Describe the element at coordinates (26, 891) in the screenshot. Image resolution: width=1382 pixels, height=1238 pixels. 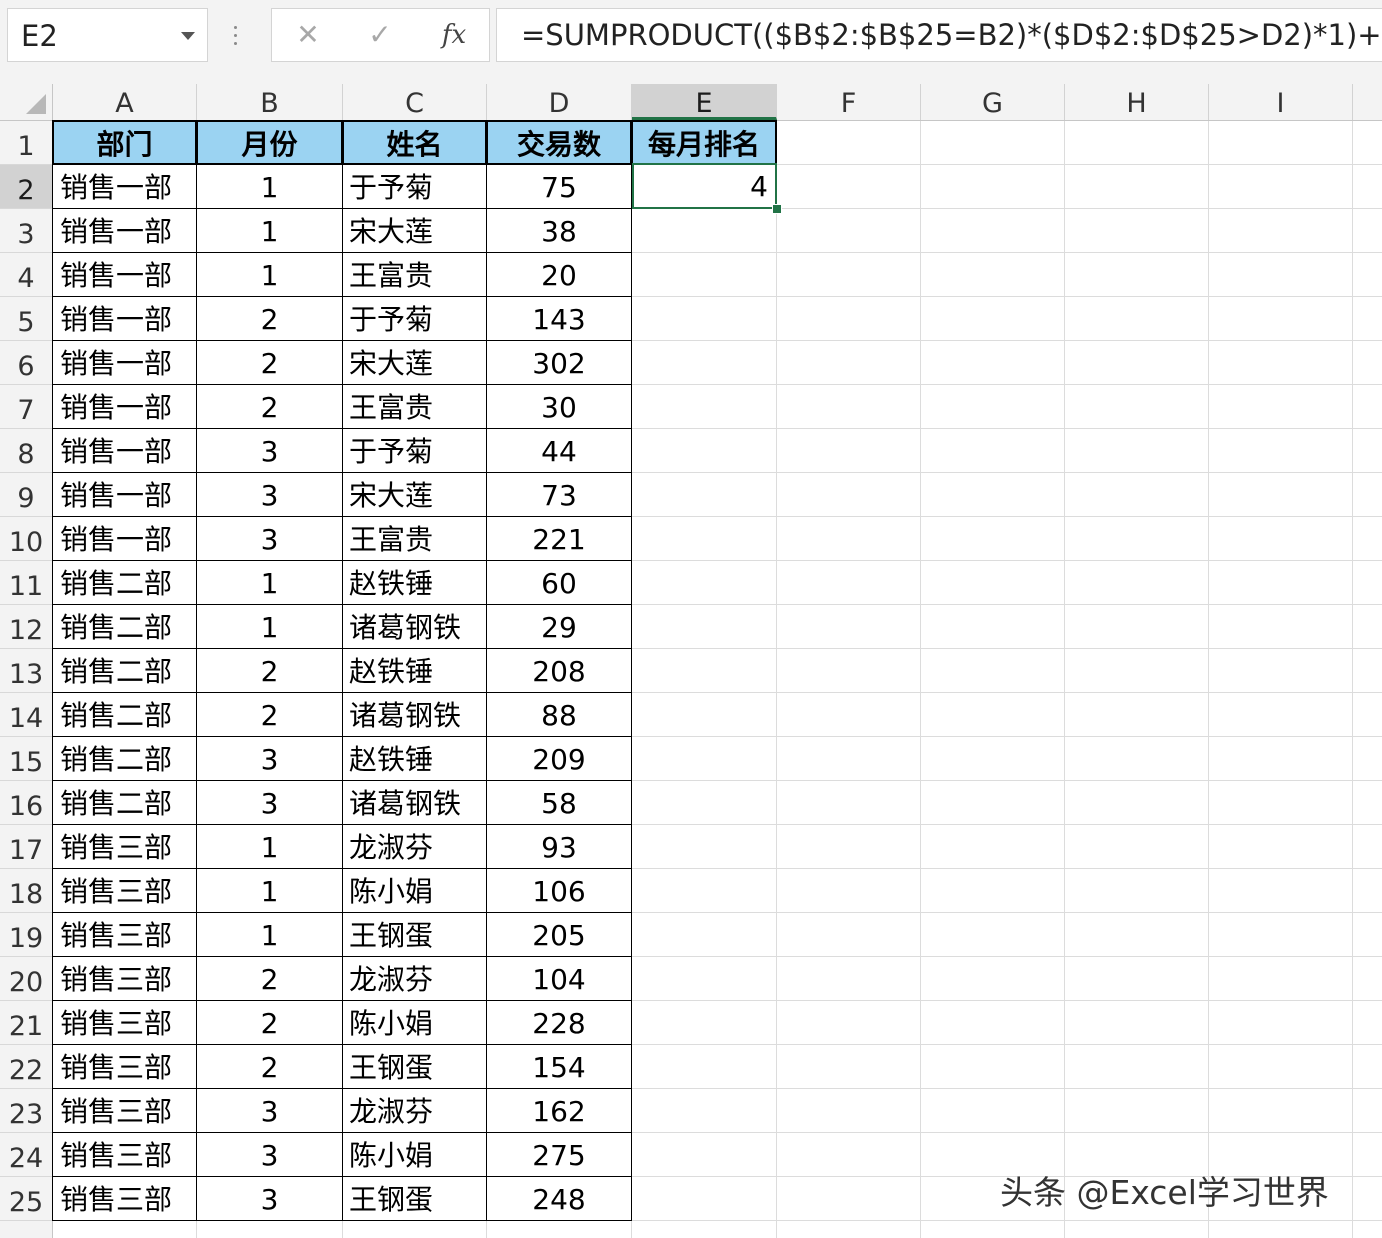
I see `row-header-18: 18` at that location.